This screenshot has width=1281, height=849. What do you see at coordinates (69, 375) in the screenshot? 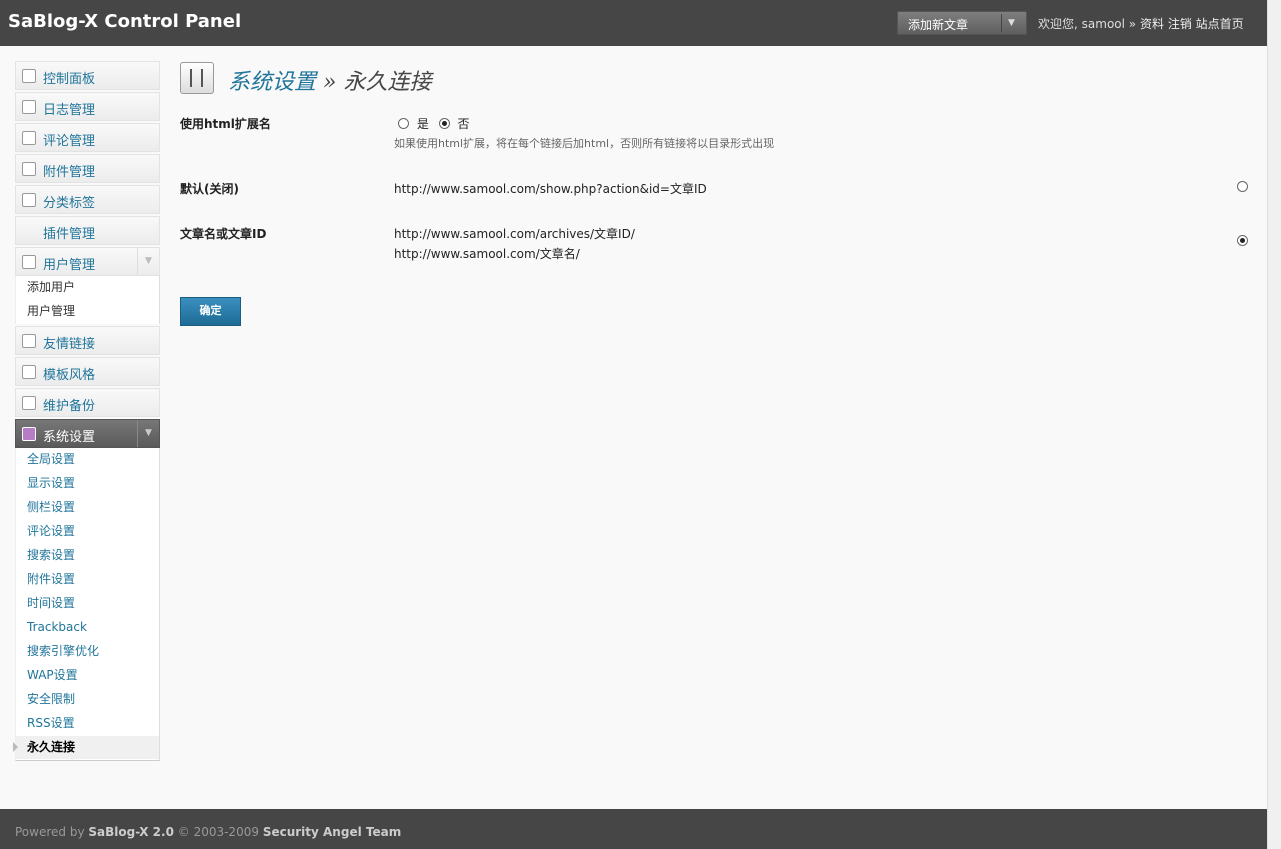
I see `sidebar-item-label: 模板风格` at bounding box center [69, 375].